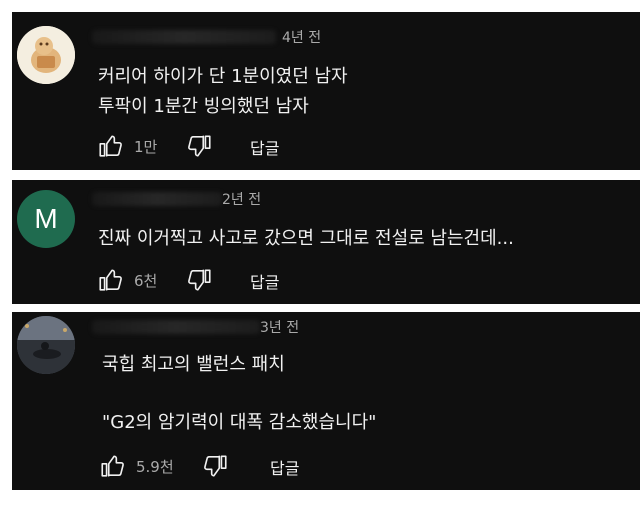  I want to click on comment-text-line: 커리어 하이가 단 1분이였던 남자, so click(223, 76).